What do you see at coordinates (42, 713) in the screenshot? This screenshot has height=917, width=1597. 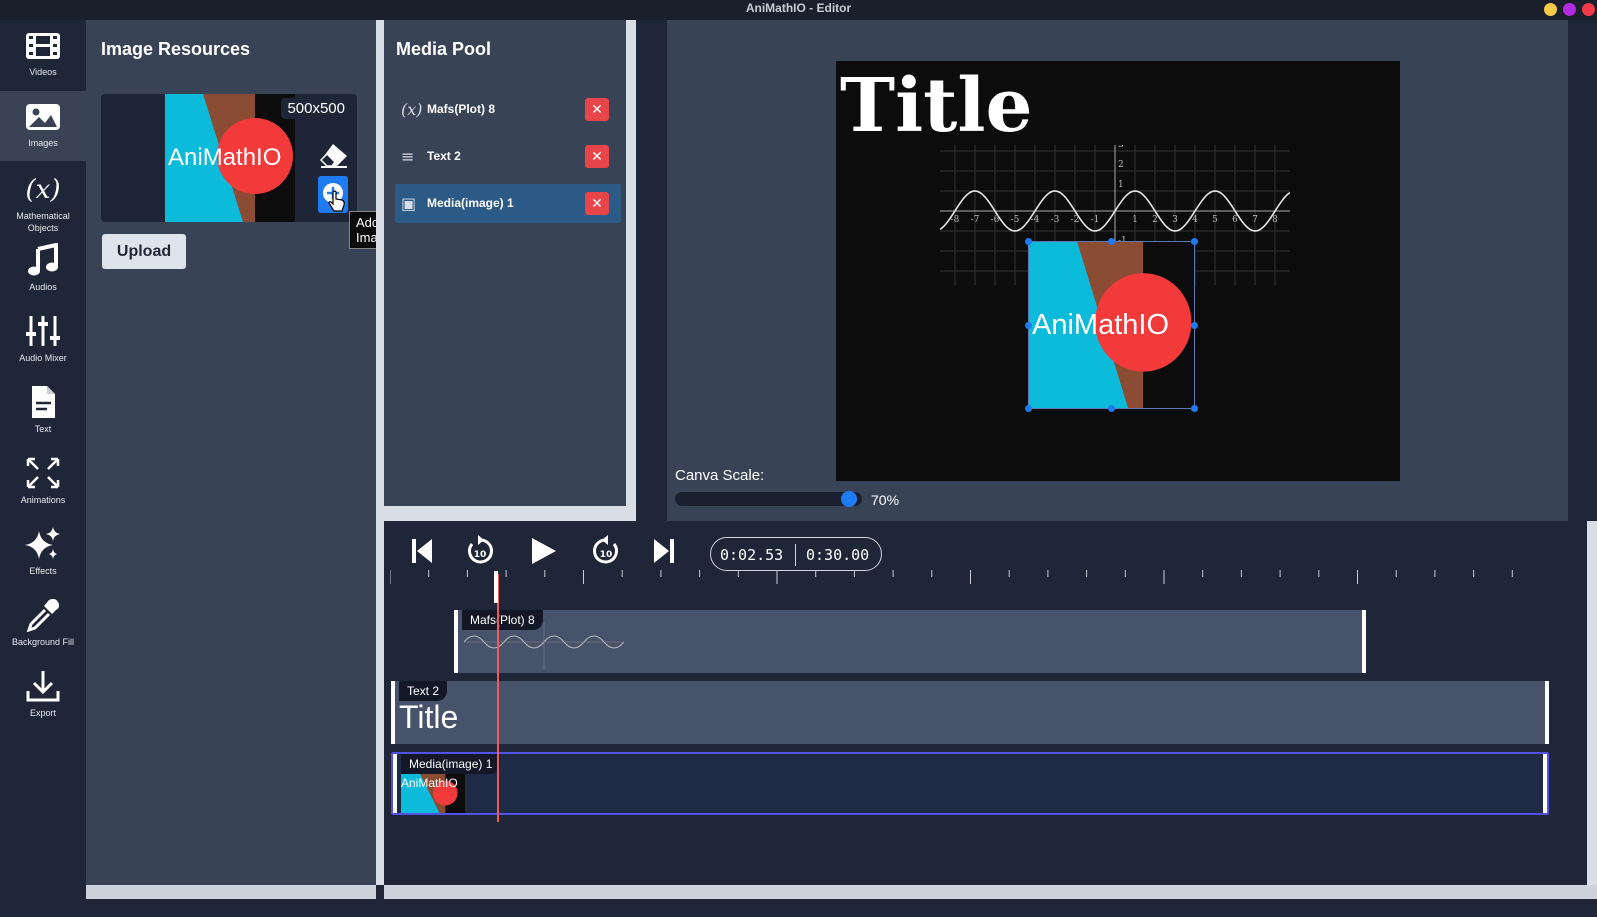 I see `sidebar-item-label: Export` at bounding box center [42, 713].